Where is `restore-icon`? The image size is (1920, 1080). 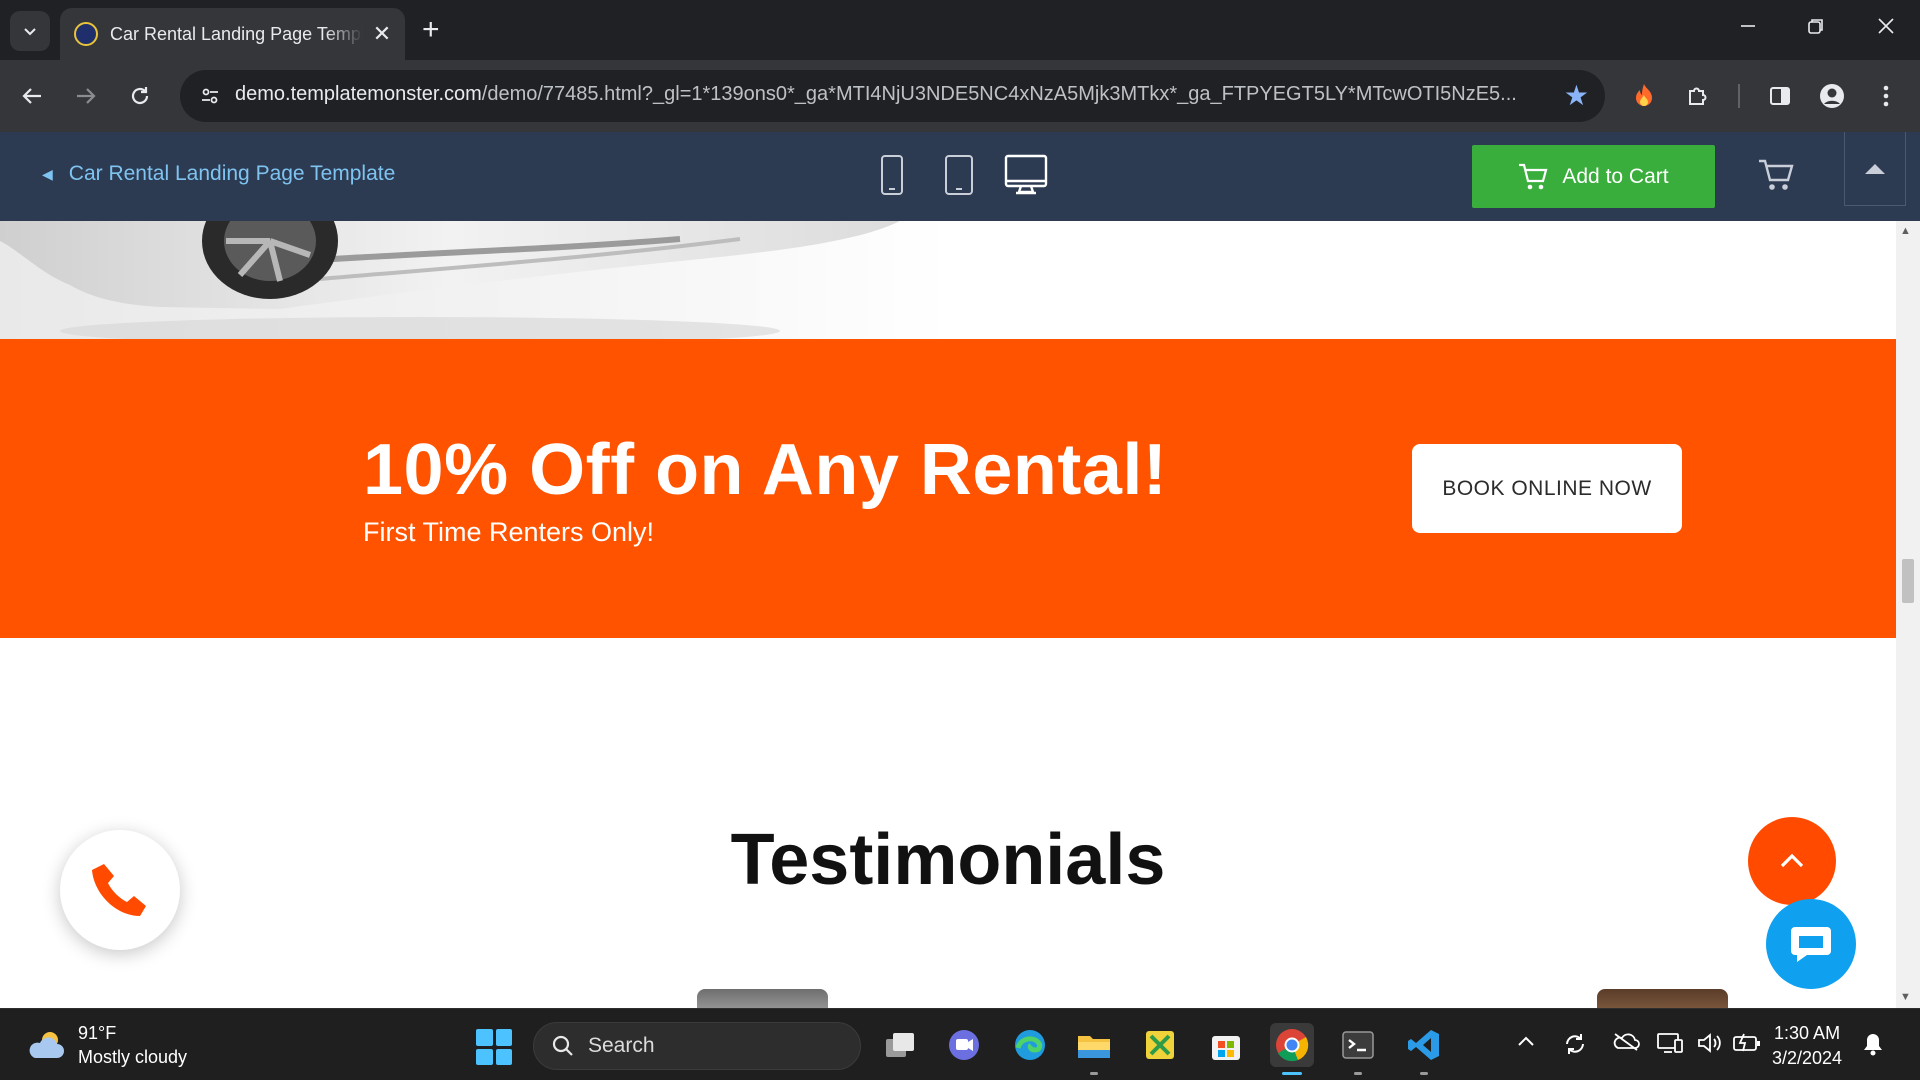
restore-icon is located at coordinates (1815, 26).